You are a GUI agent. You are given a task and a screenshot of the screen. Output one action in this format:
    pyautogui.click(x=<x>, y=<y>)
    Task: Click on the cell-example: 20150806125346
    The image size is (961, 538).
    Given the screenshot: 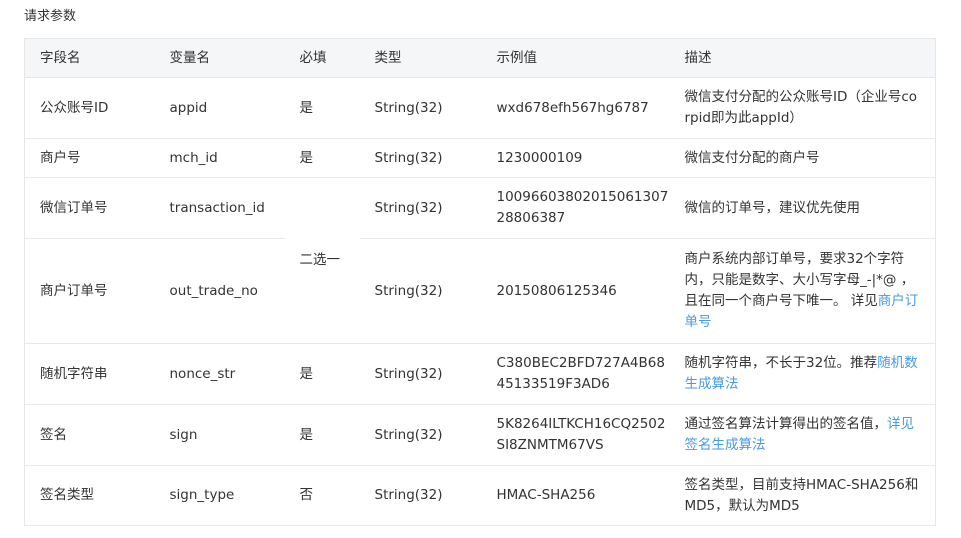 What is the action you would take?
    pyautogui.click(x=575, y=291)
    